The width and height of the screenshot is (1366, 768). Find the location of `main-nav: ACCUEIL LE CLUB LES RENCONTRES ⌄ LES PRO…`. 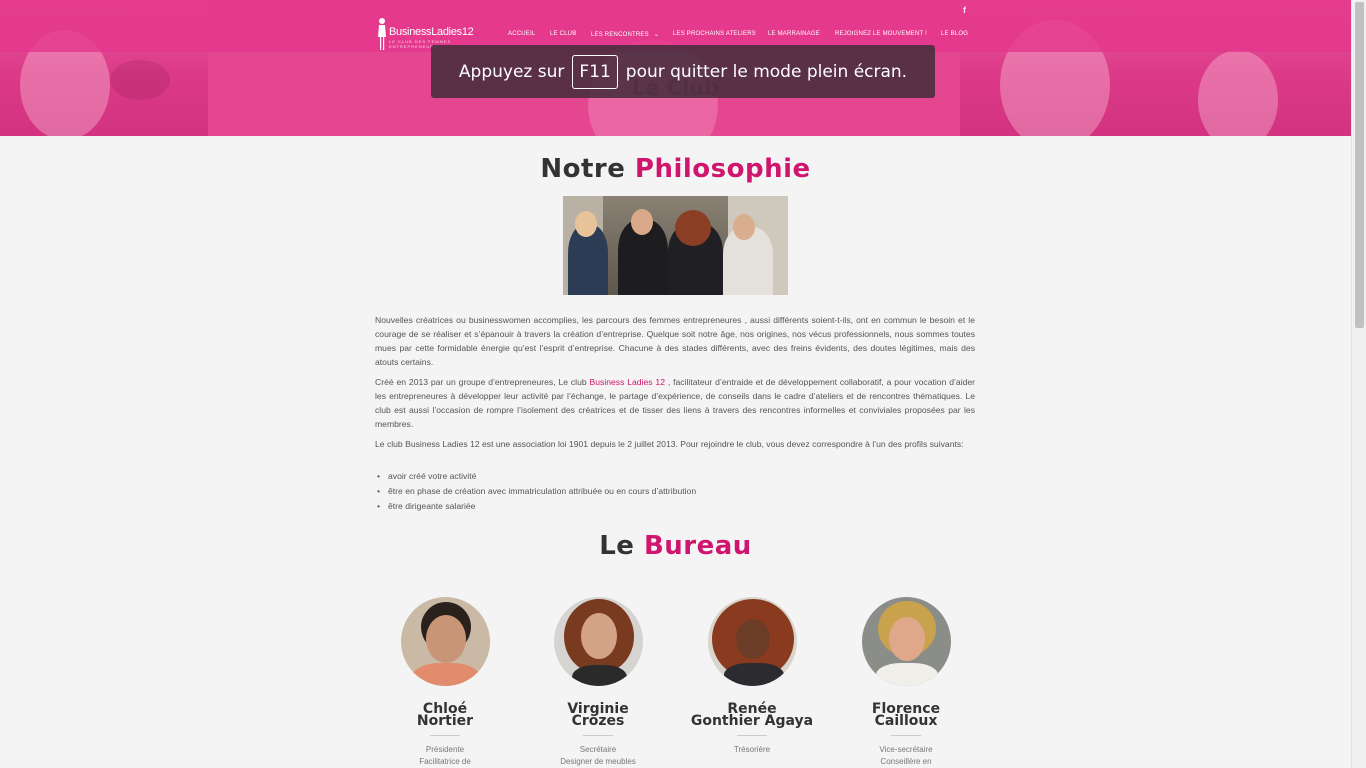

main-nav: ACCUEIL LE CLUB LES RENCONTRES ⌄ LES PRO… is located at coordinates (675, 37).